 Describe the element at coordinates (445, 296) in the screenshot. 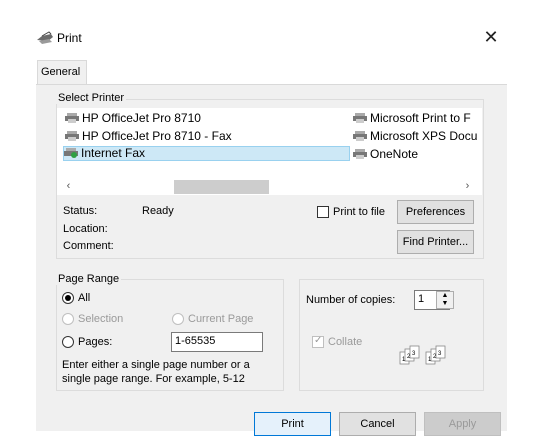

I see `spin-up-icon: ▲` at that location.